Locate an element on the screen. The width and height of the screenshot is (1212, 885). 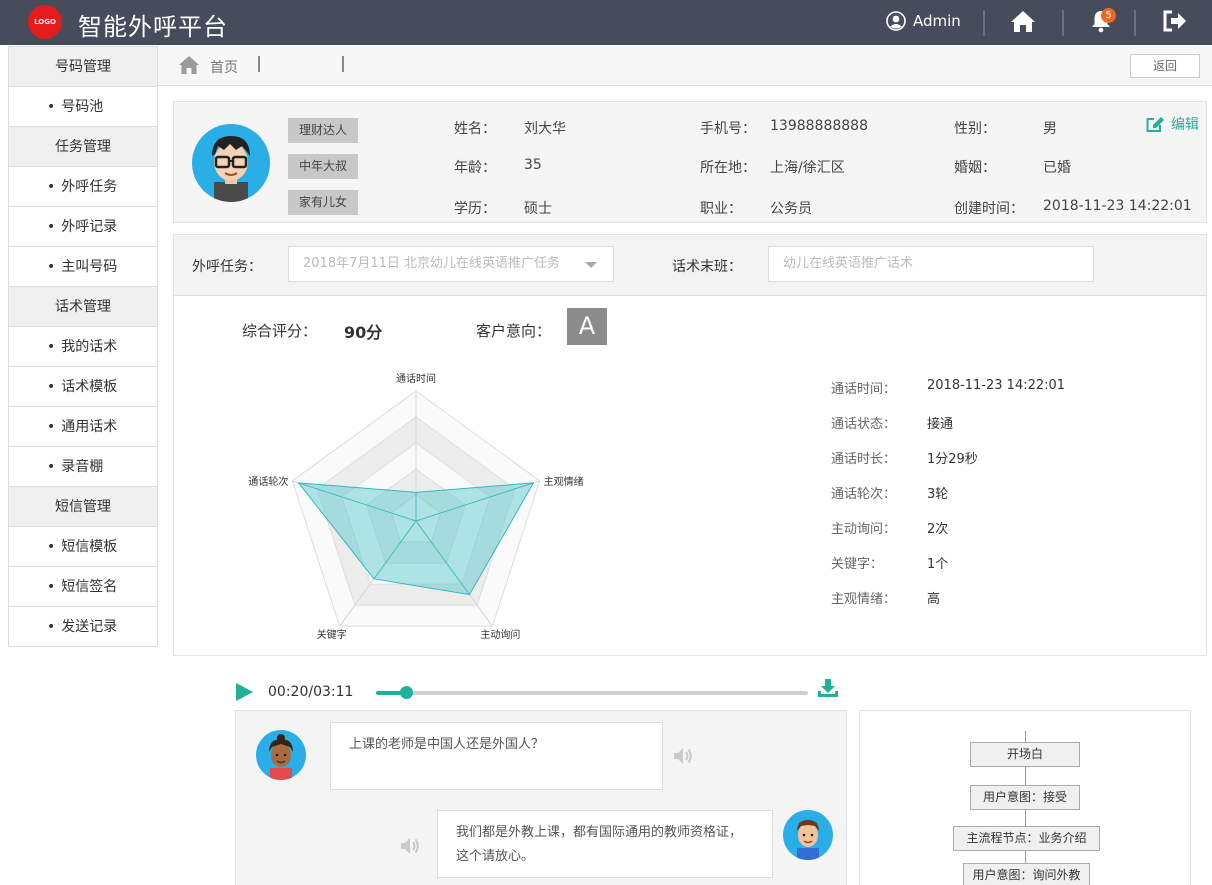
stat-value: 高 is located at coordinates (934, 599).